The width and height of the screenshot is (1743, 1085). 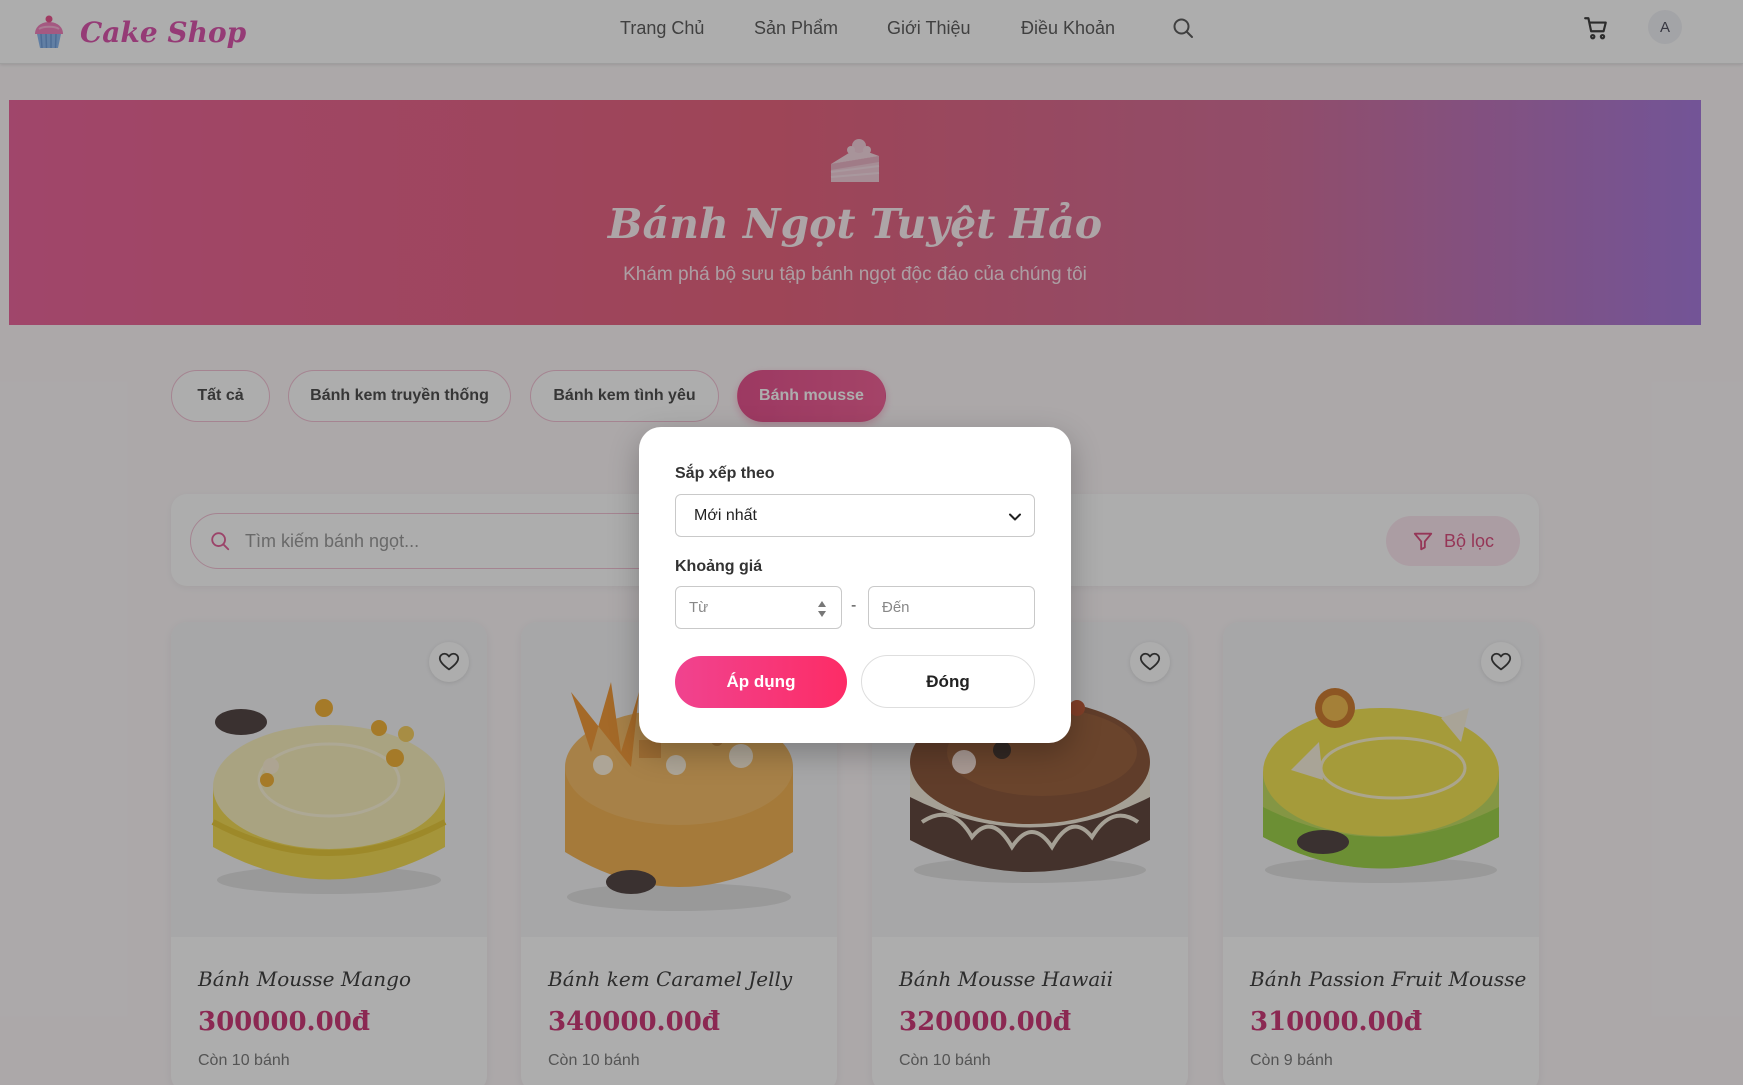 I want to click on chevron-down-icon, so click(x=1015, y=517).